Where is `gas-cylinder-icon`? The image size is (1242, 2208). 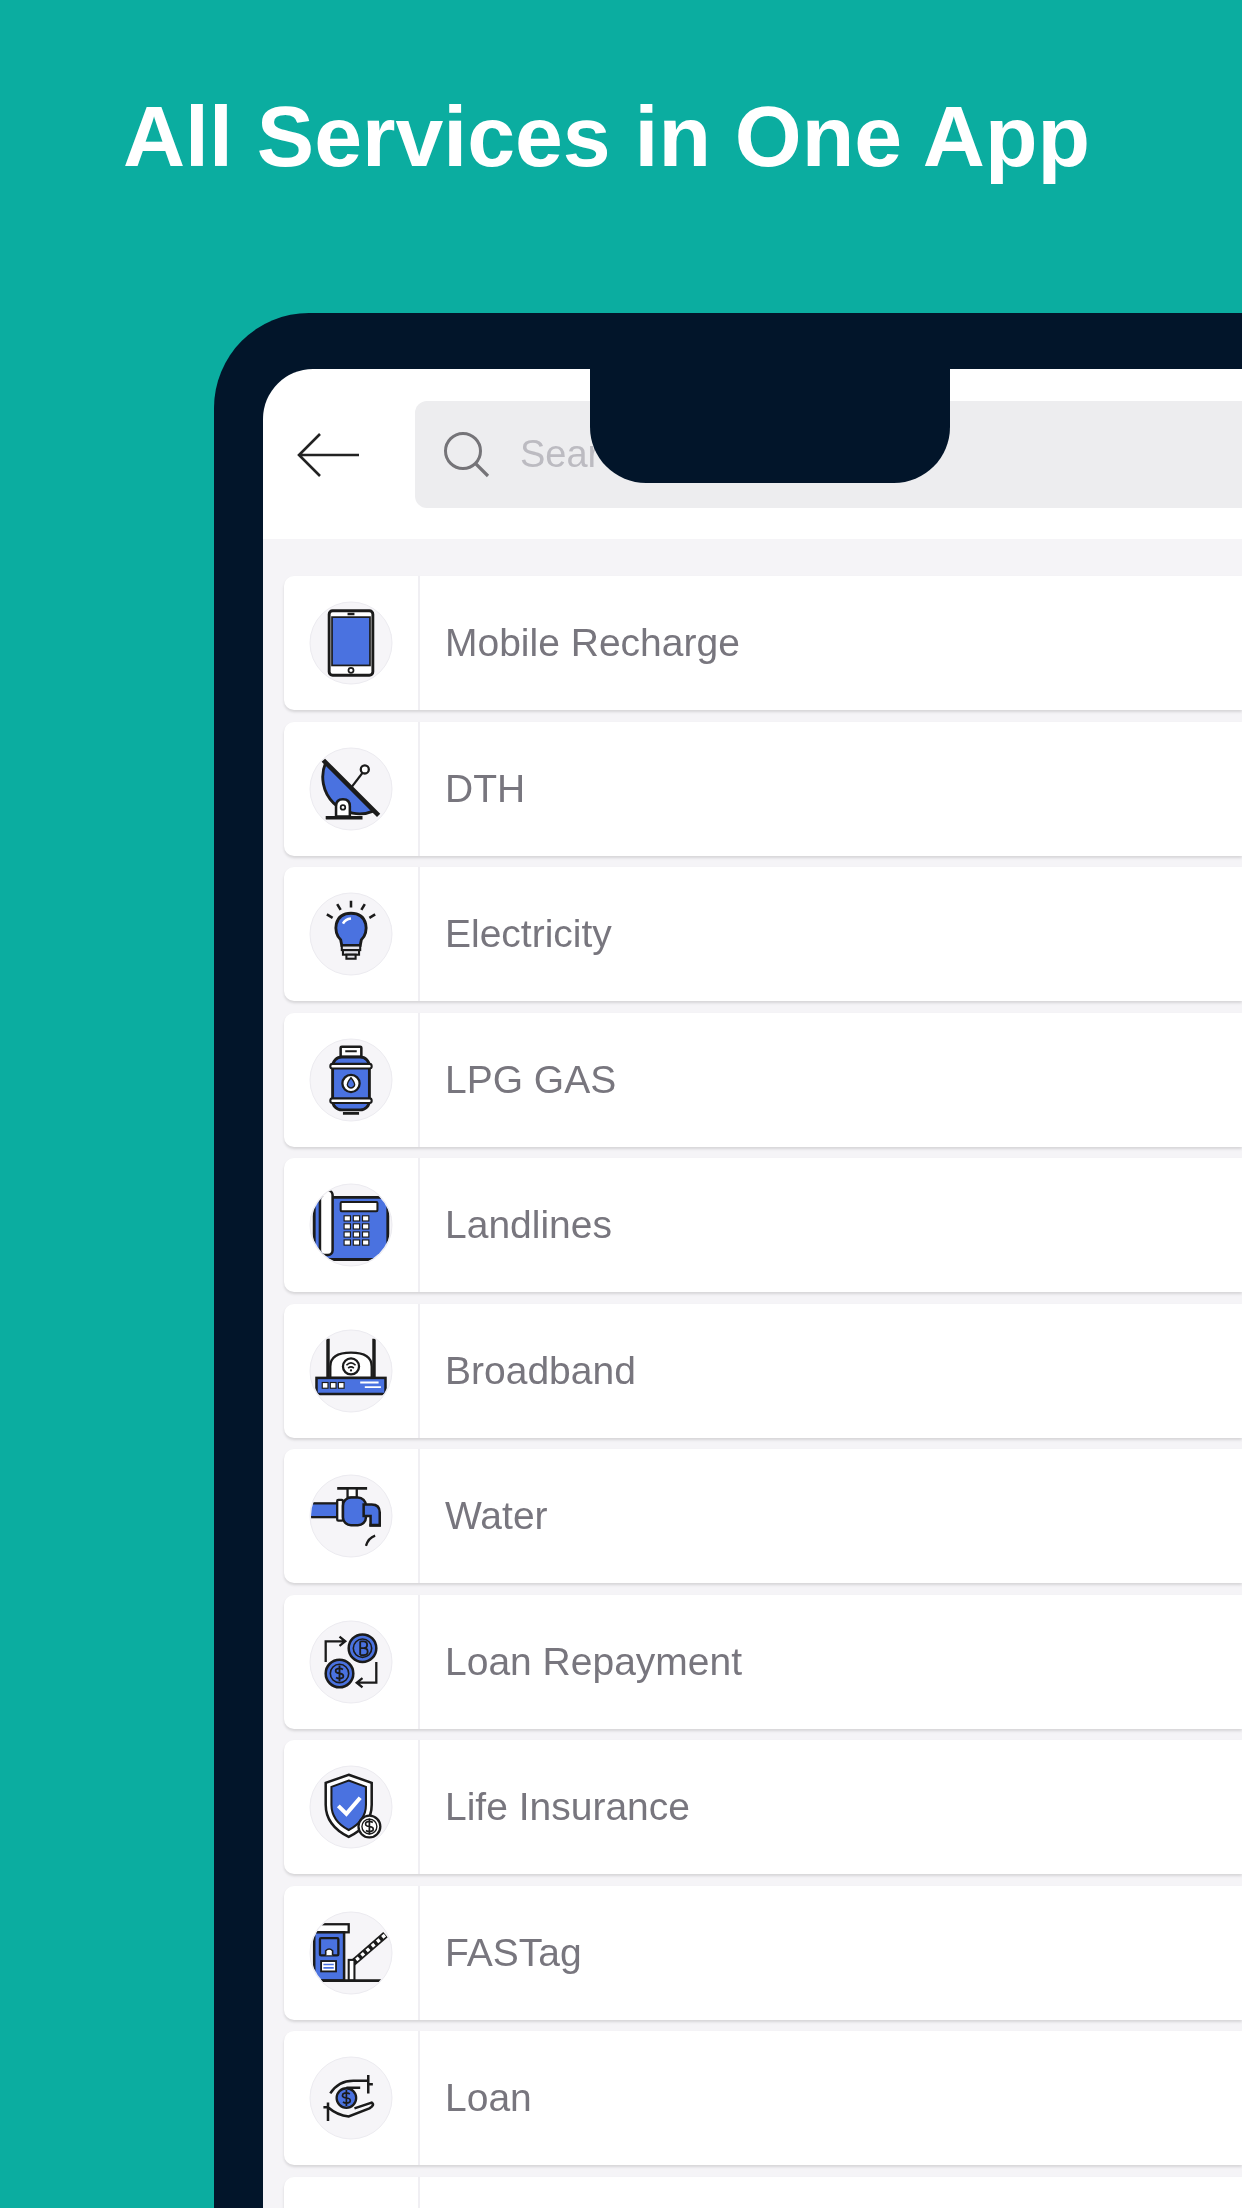 gas-cylinder-icon is located at coordinates (351, 1079).